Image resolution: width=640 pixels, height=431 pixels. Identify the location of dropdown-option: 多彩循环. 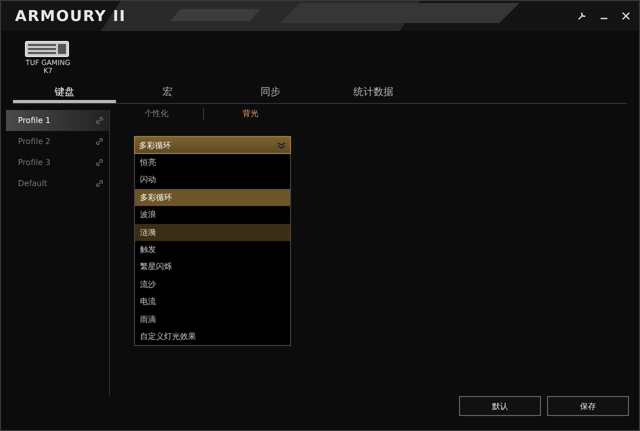
(212, 197).